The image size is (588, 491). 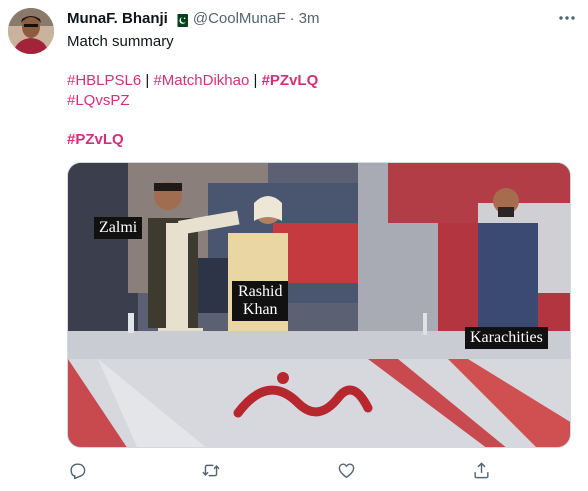 I want to click on hashtag-line: #PZvLQ, so click(x=95, y=140).